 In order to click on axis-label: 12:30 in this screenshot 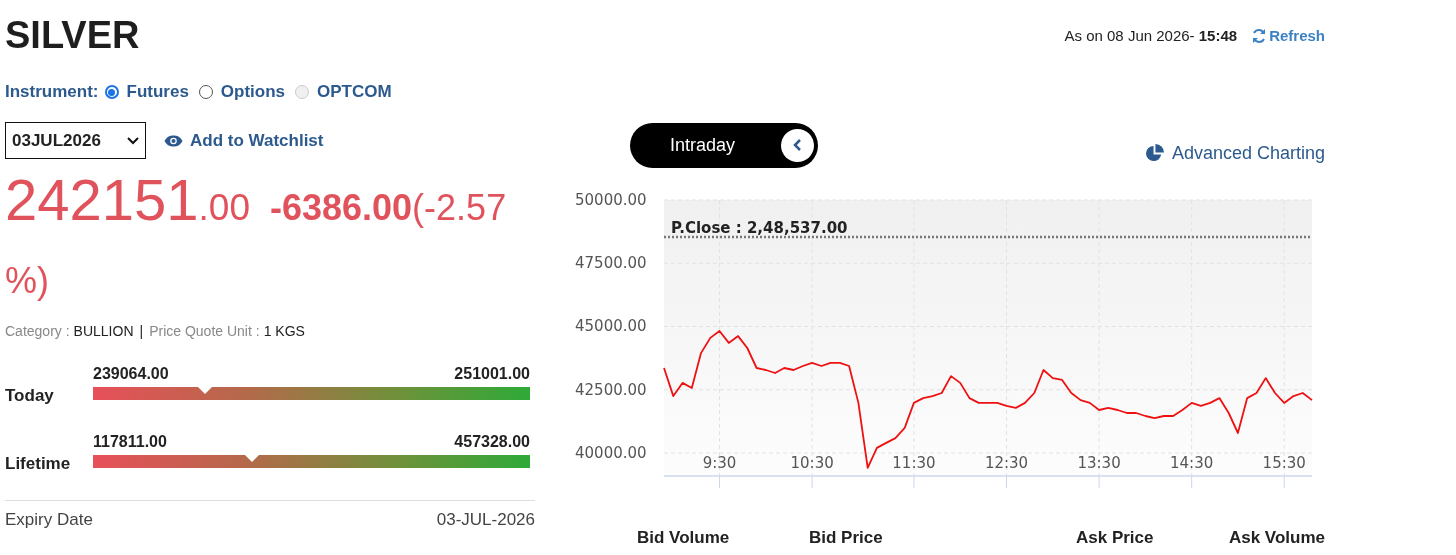, I will do `click(1006, 463)`.